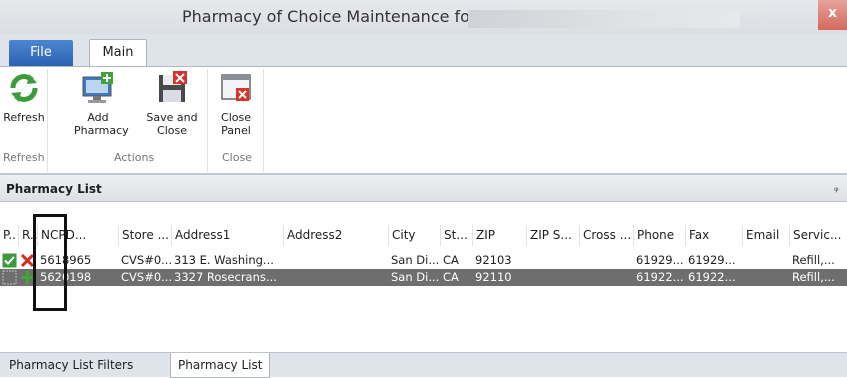 The image size is (847, 378). I want to click on title-bar: Pharmacy of Choice Maintenance for x, so click(423, 17).